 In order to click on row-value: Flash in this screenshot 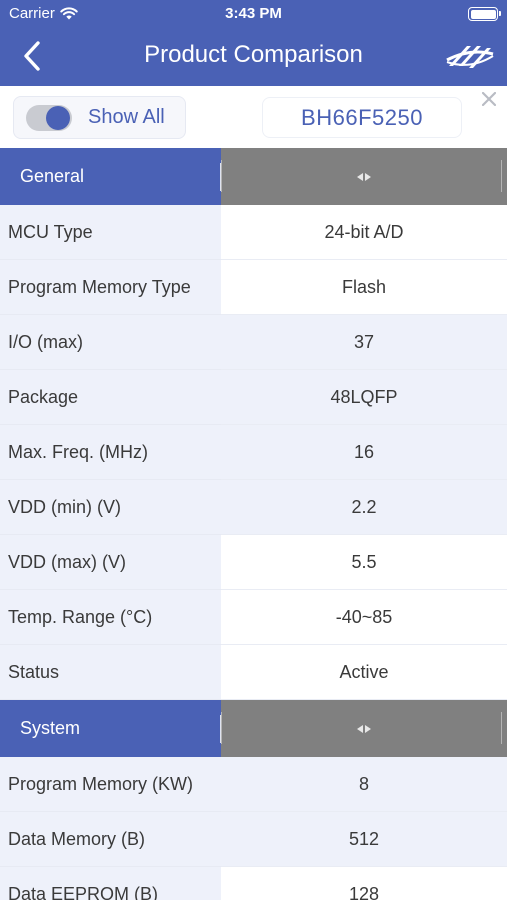, I will do `click(364, 287)`.